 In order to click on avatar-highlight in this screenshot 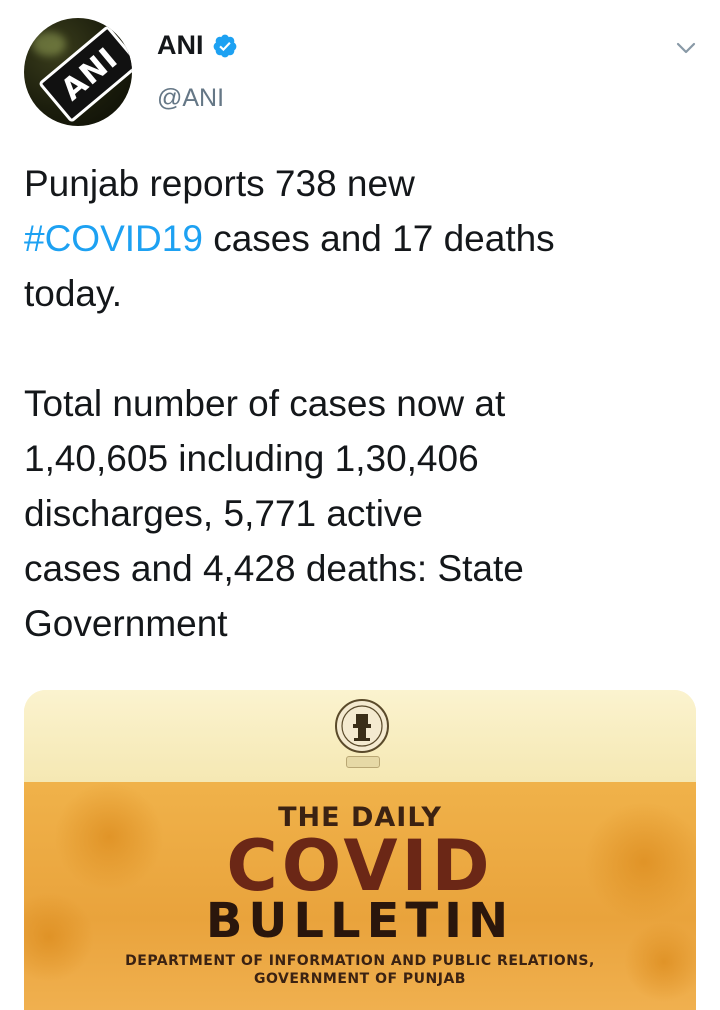, I will do `click(49, 44)`.